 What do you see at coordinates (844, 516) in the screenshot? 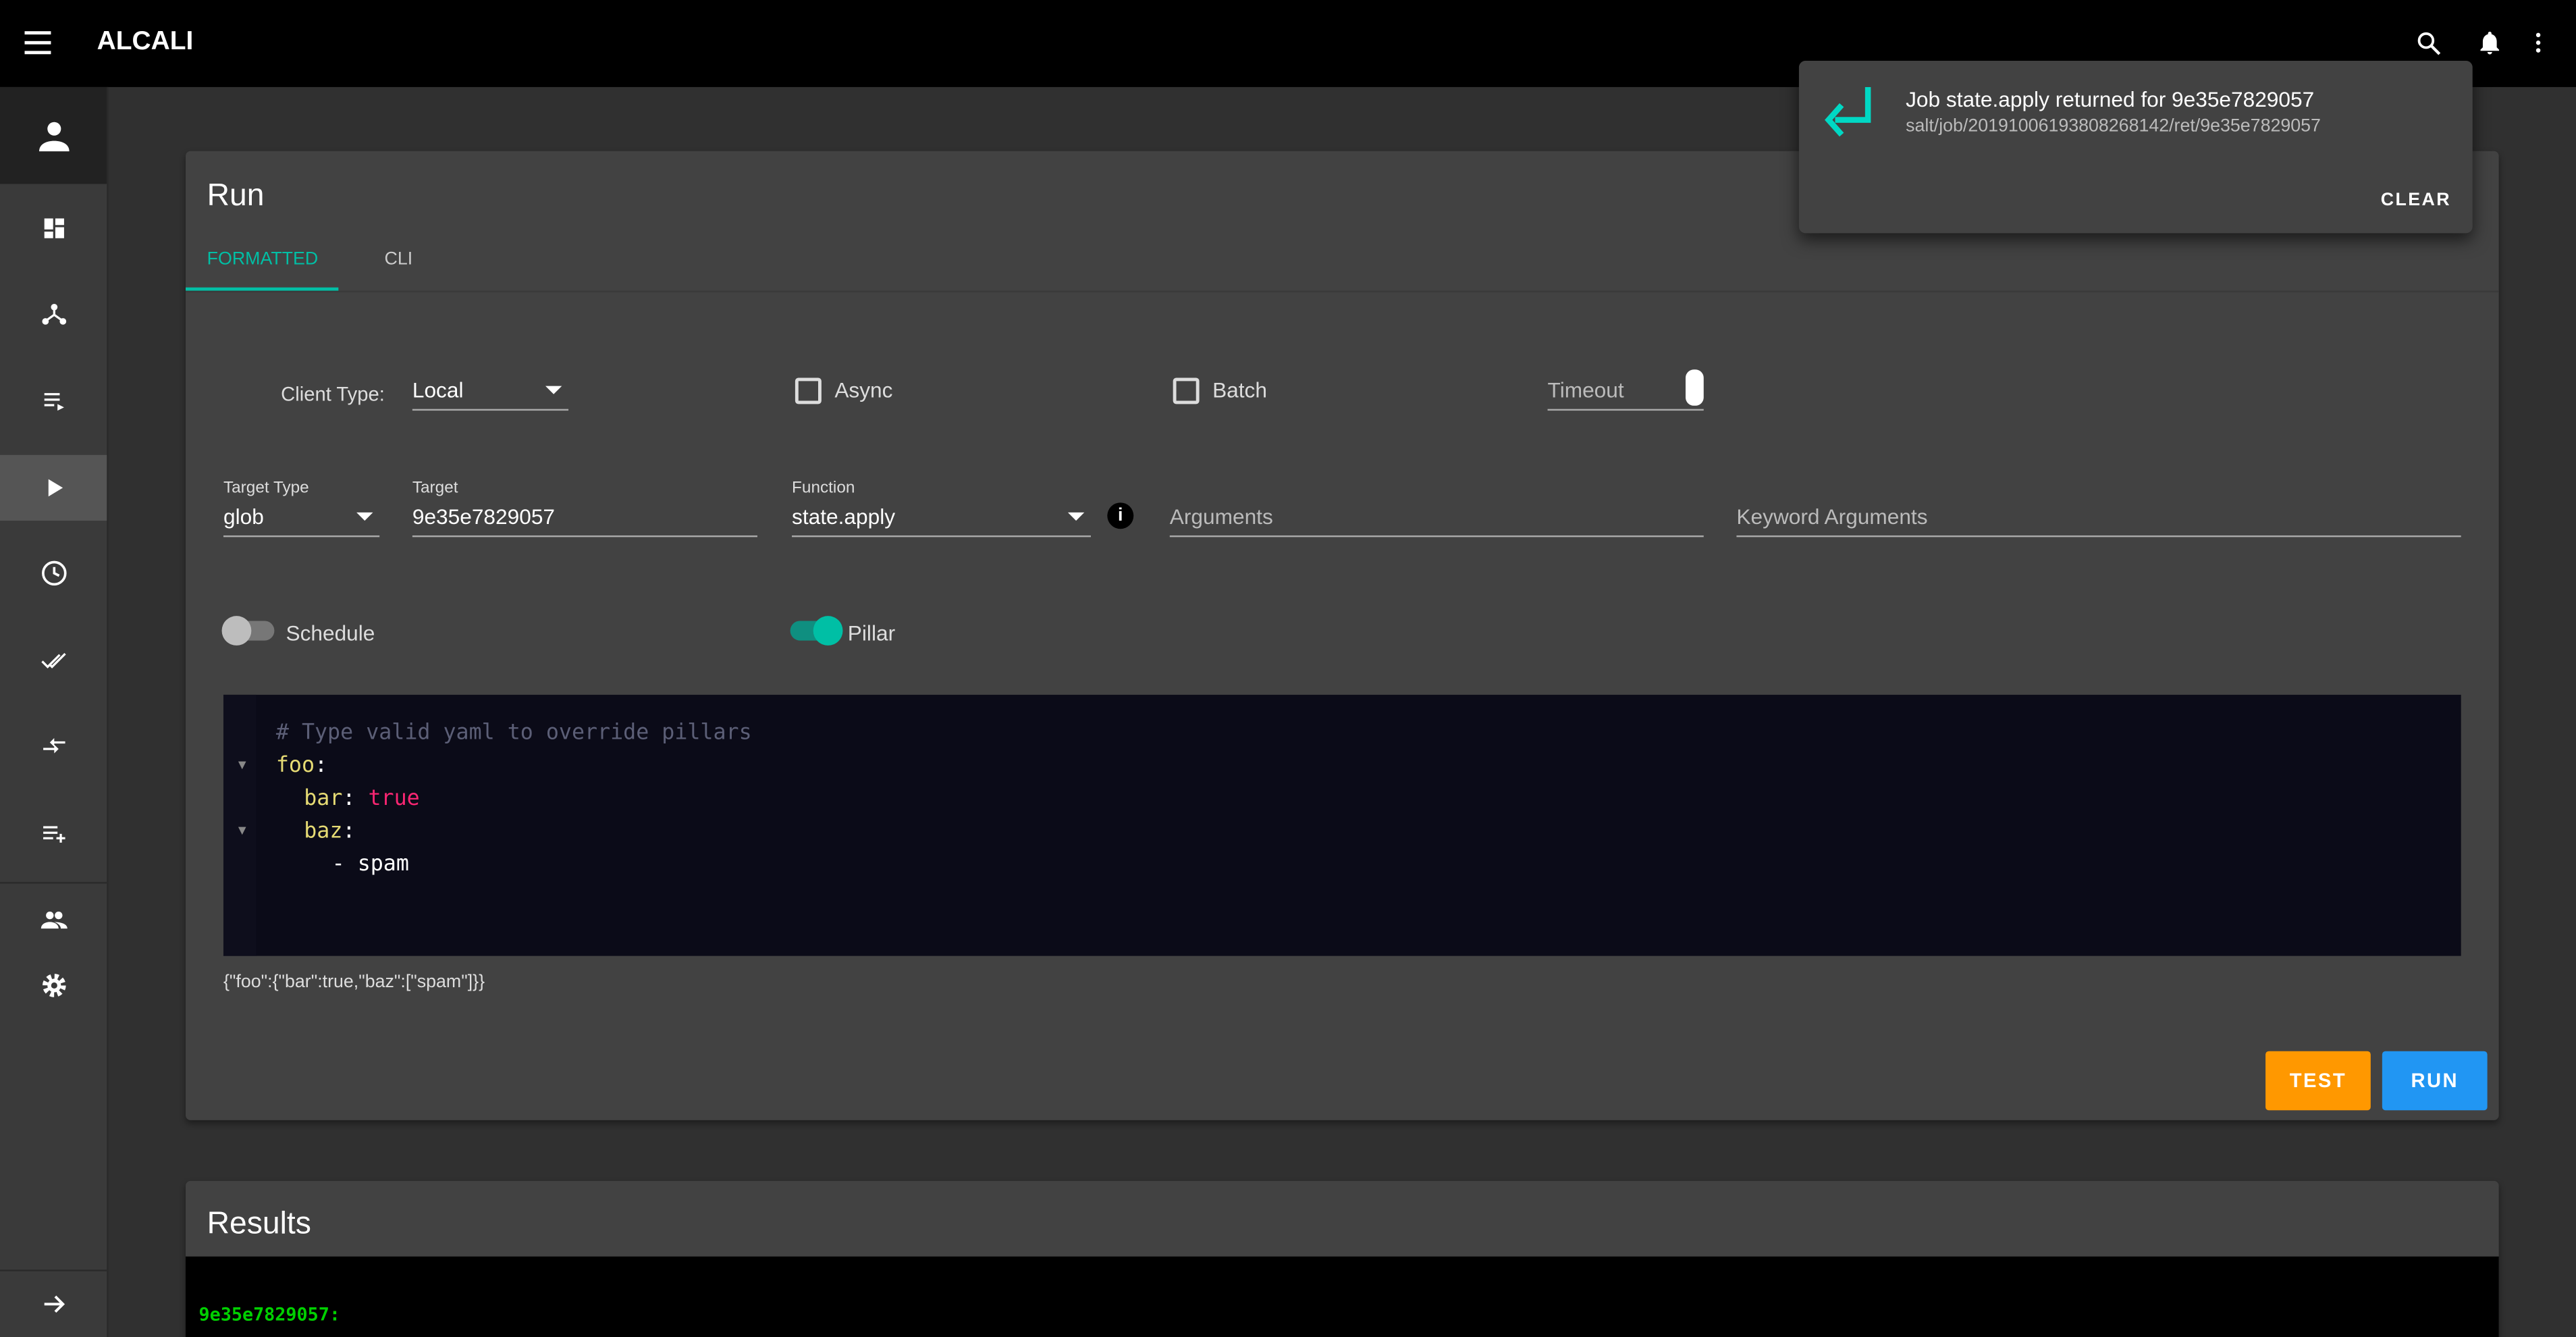
I see `function-value: state.apply` at bounding box center [844, 516].